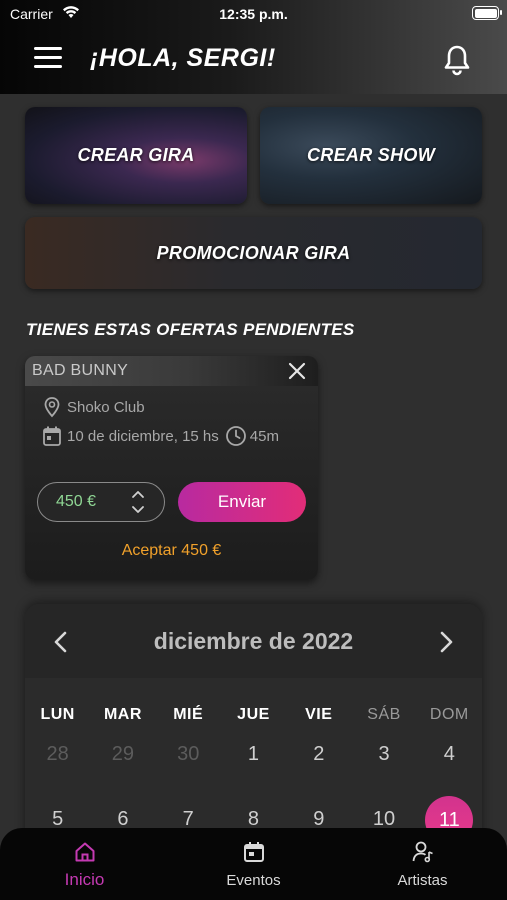 This screenshot has height=900, width=507. I want to click on price-value: 450 €, so click(76, 501).